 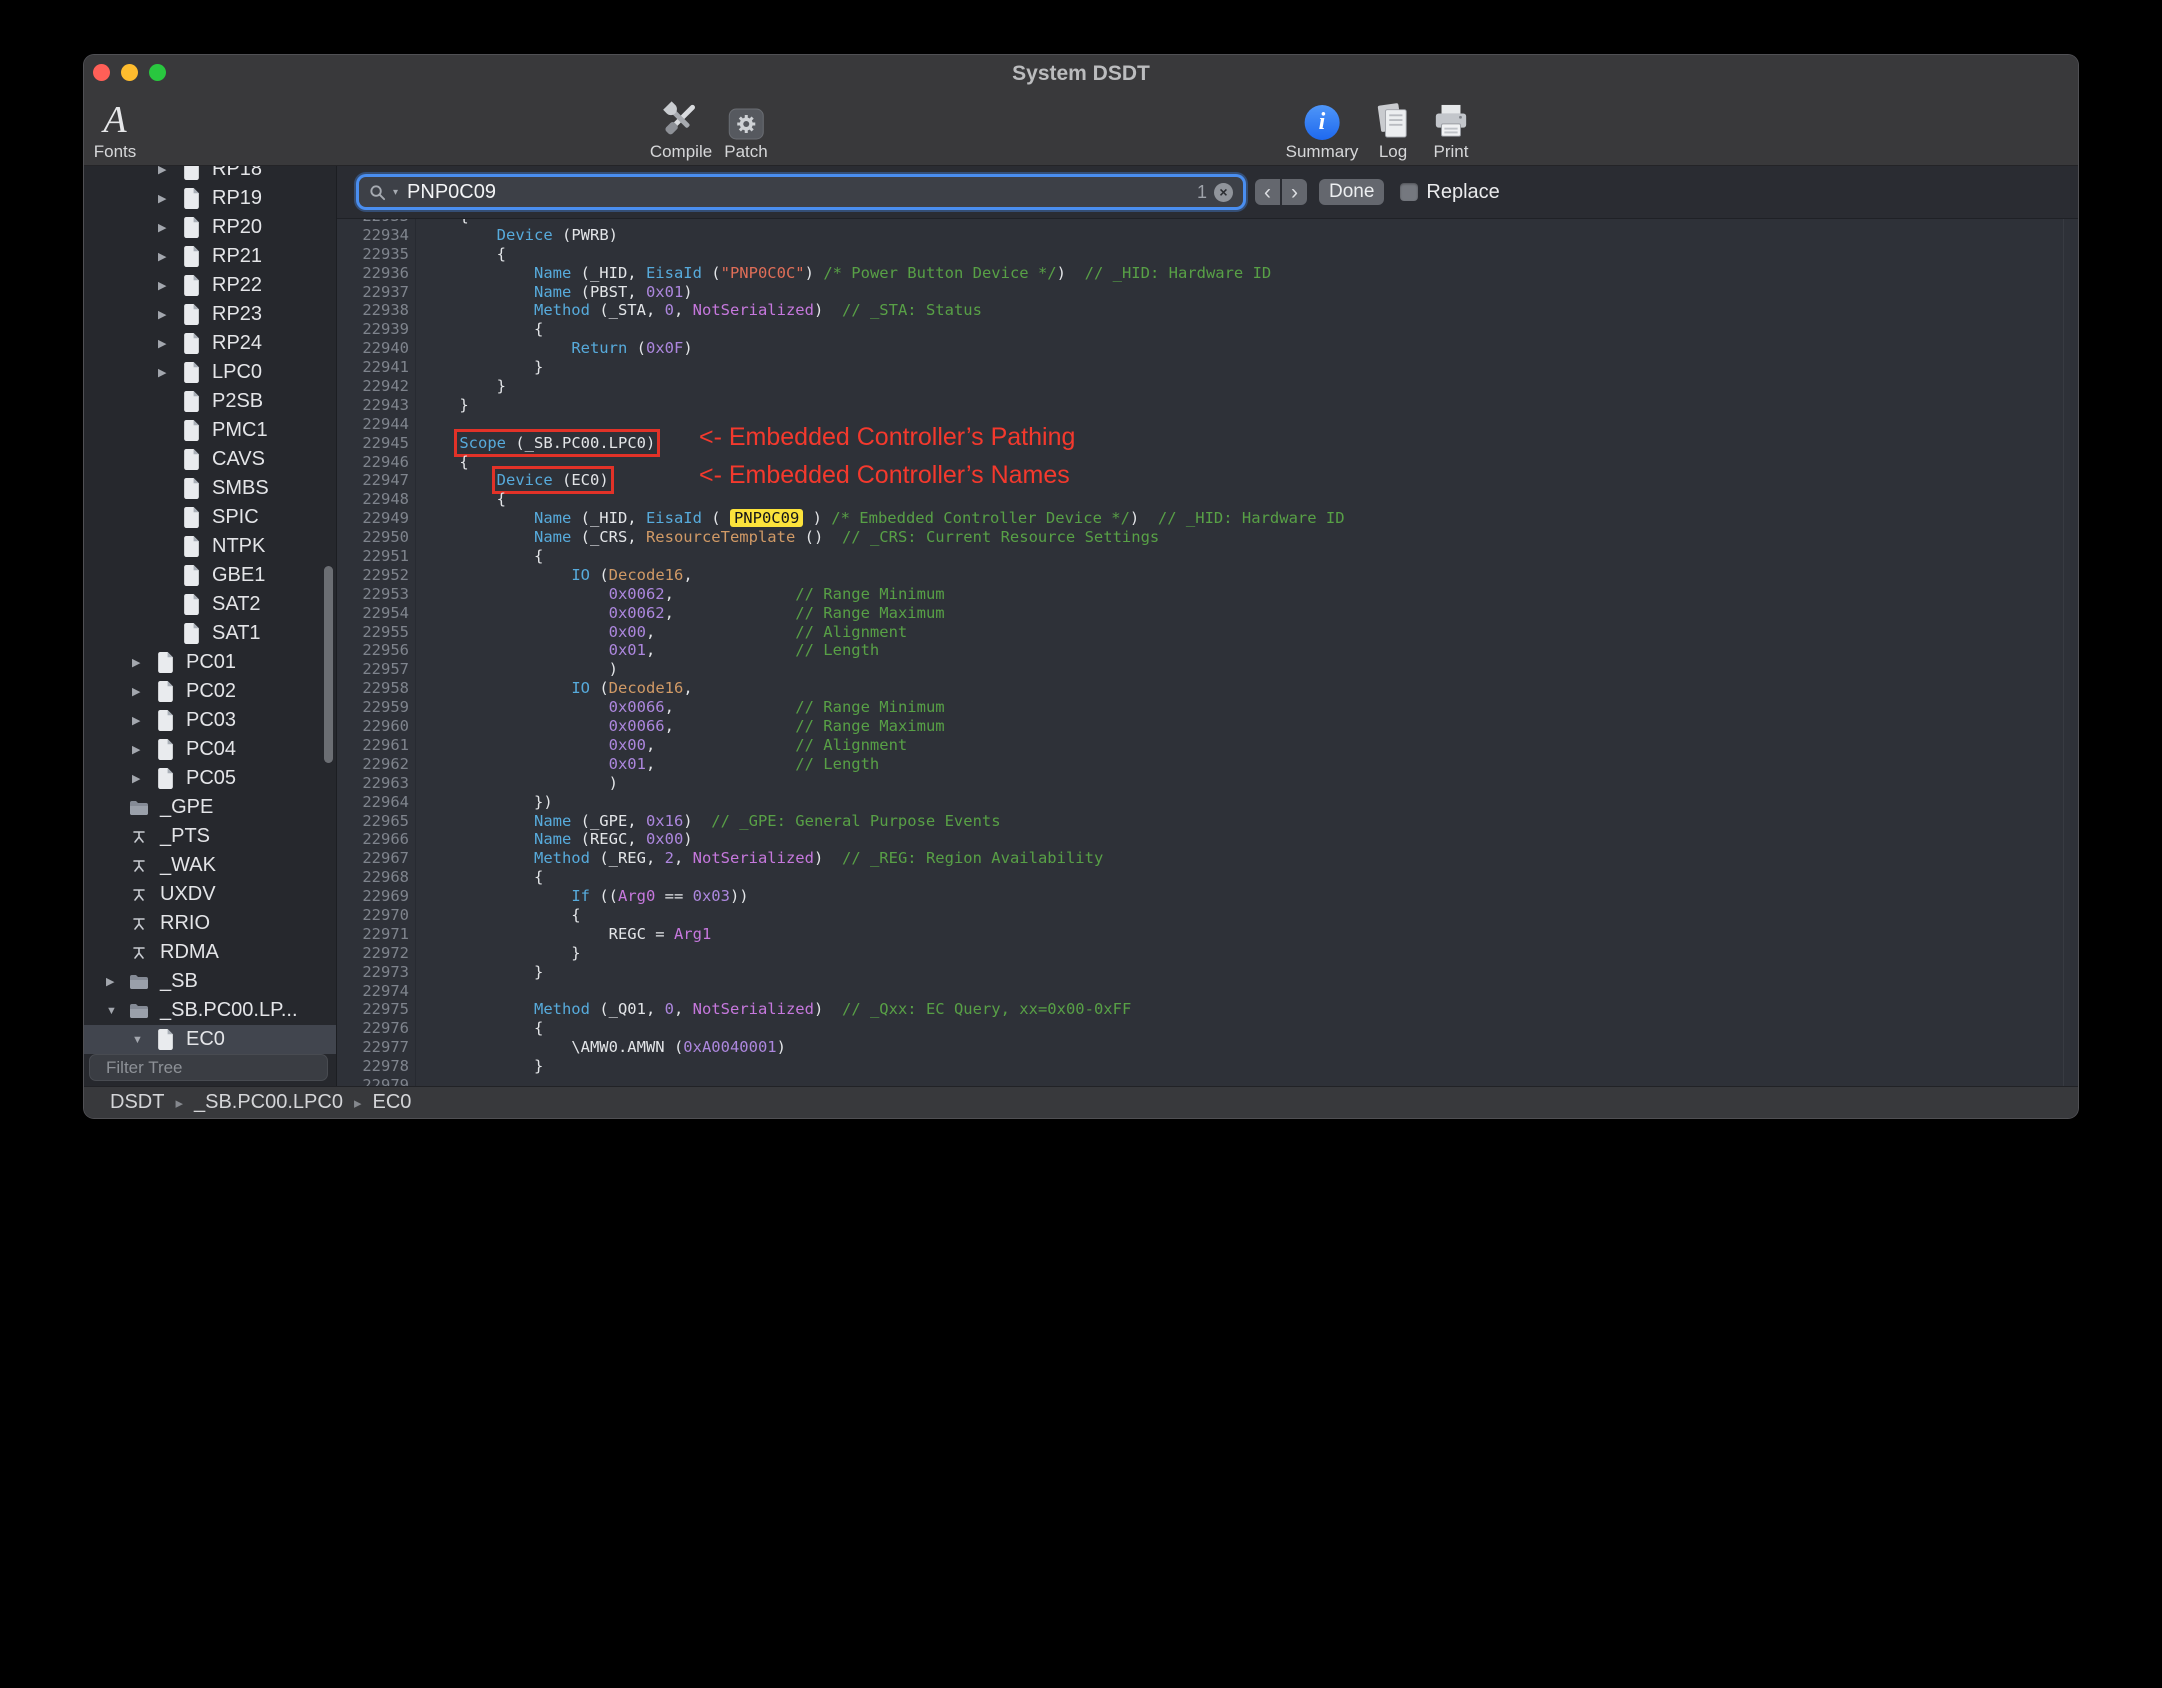 I want to click on find-next-button: ›, so click(x=1294, y=192).